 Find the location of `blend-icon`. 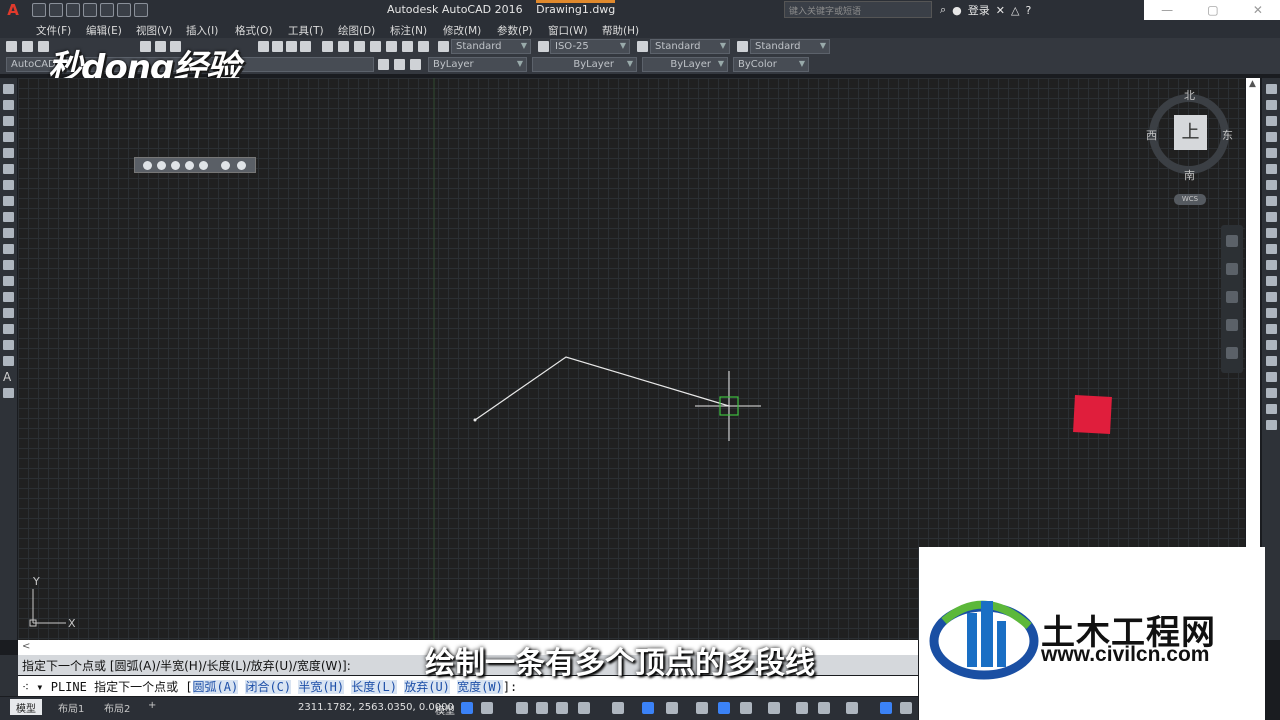

blend-icon is located at coordinates (1271, 345).